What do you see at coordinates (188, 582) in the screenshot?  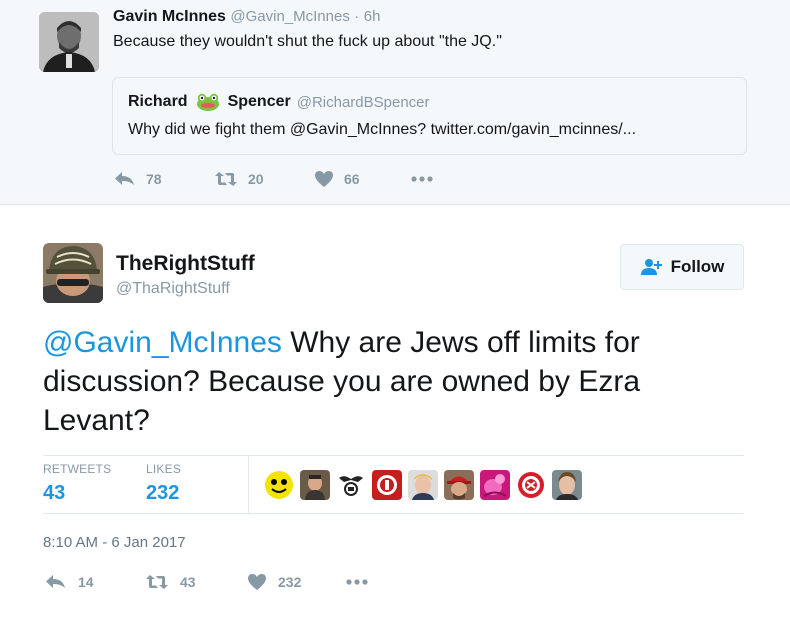 I see `retweet-count: 43` at bounding box center [188, 582].